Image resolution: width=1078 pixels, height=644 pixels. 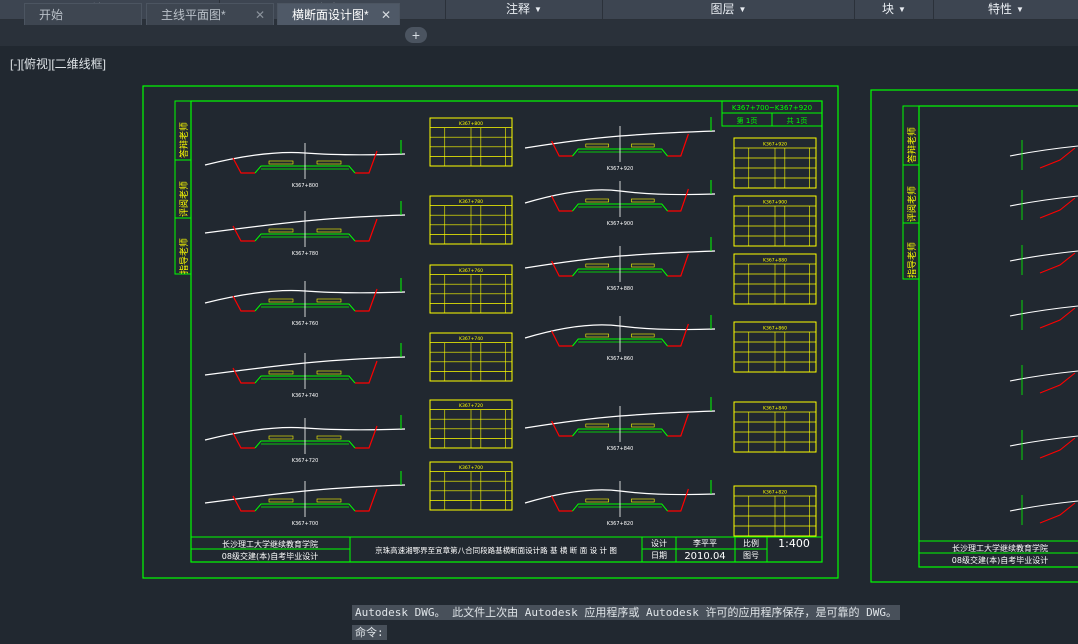 What do you see at coordinates (912, 204) in the screenshot?
I see `second-side-label-reviewer: 评阅老师` at bounding box center [912, 204].